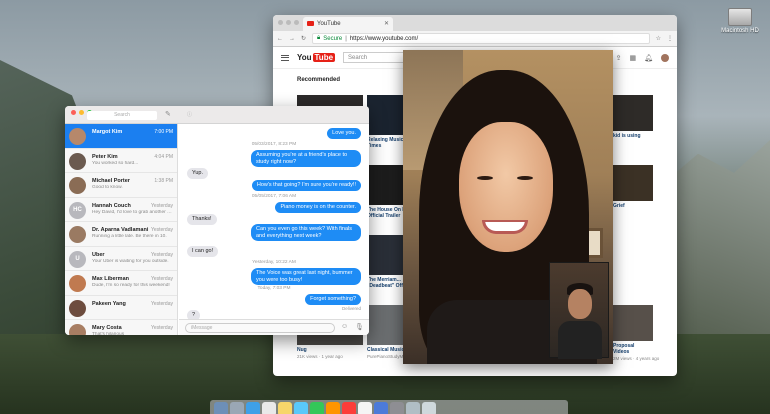 The height and width of the screenshot is (414, 770). What do you see at coordinates (221, 408) in the screenshot?
I see `finder-icon` at bounding box center [221, 408].